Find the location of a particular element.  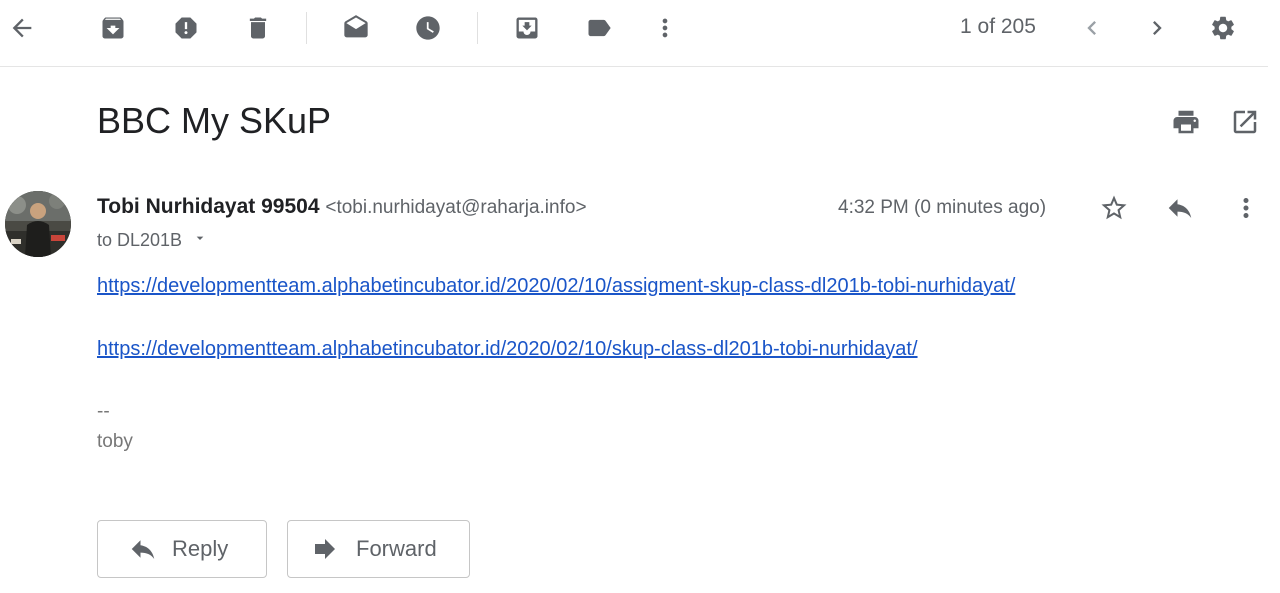

toolbar: 1 of 205 is located at coordinates (634, 28).